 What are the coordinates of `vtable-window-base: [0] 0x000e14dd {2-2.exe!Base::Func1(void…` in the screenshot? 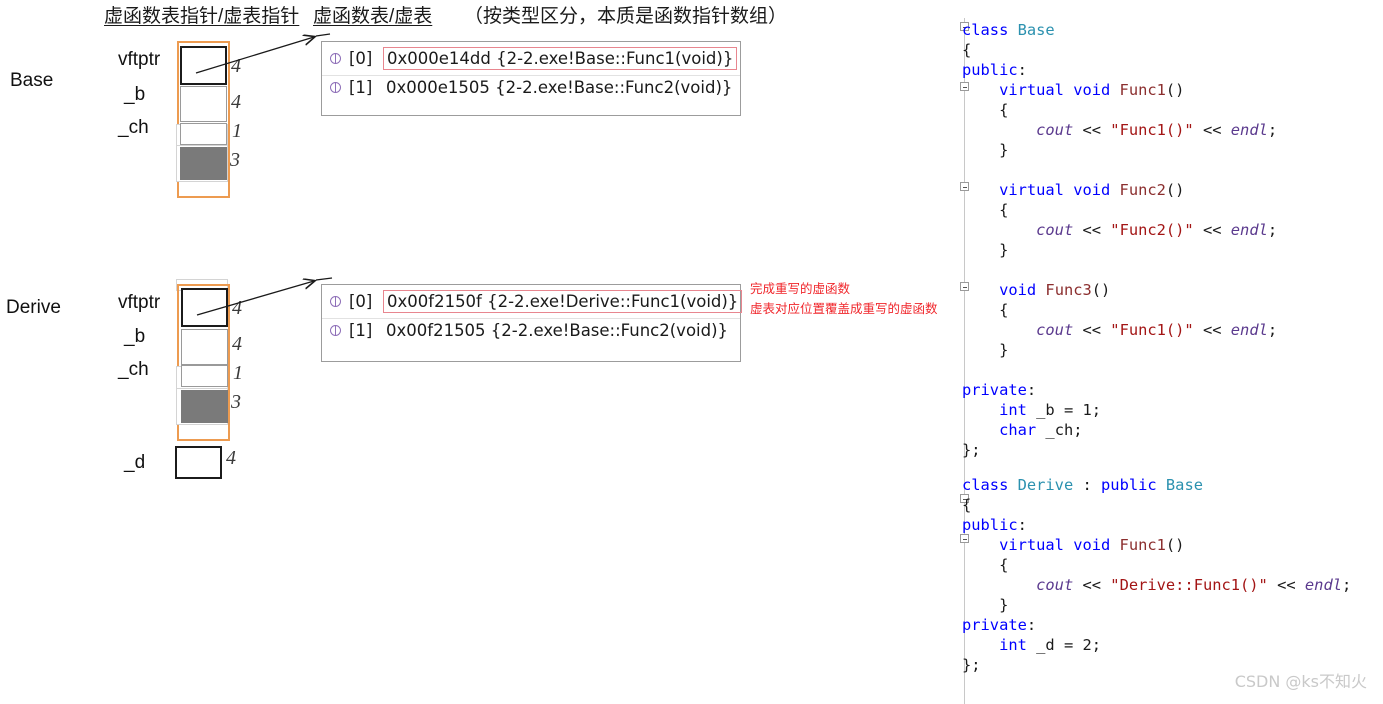 It's located at (531, 78).